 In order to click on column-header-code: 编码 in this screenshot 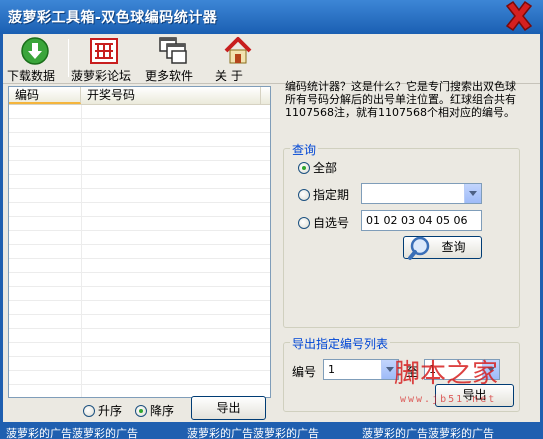, I will do `click(45, 95)`.